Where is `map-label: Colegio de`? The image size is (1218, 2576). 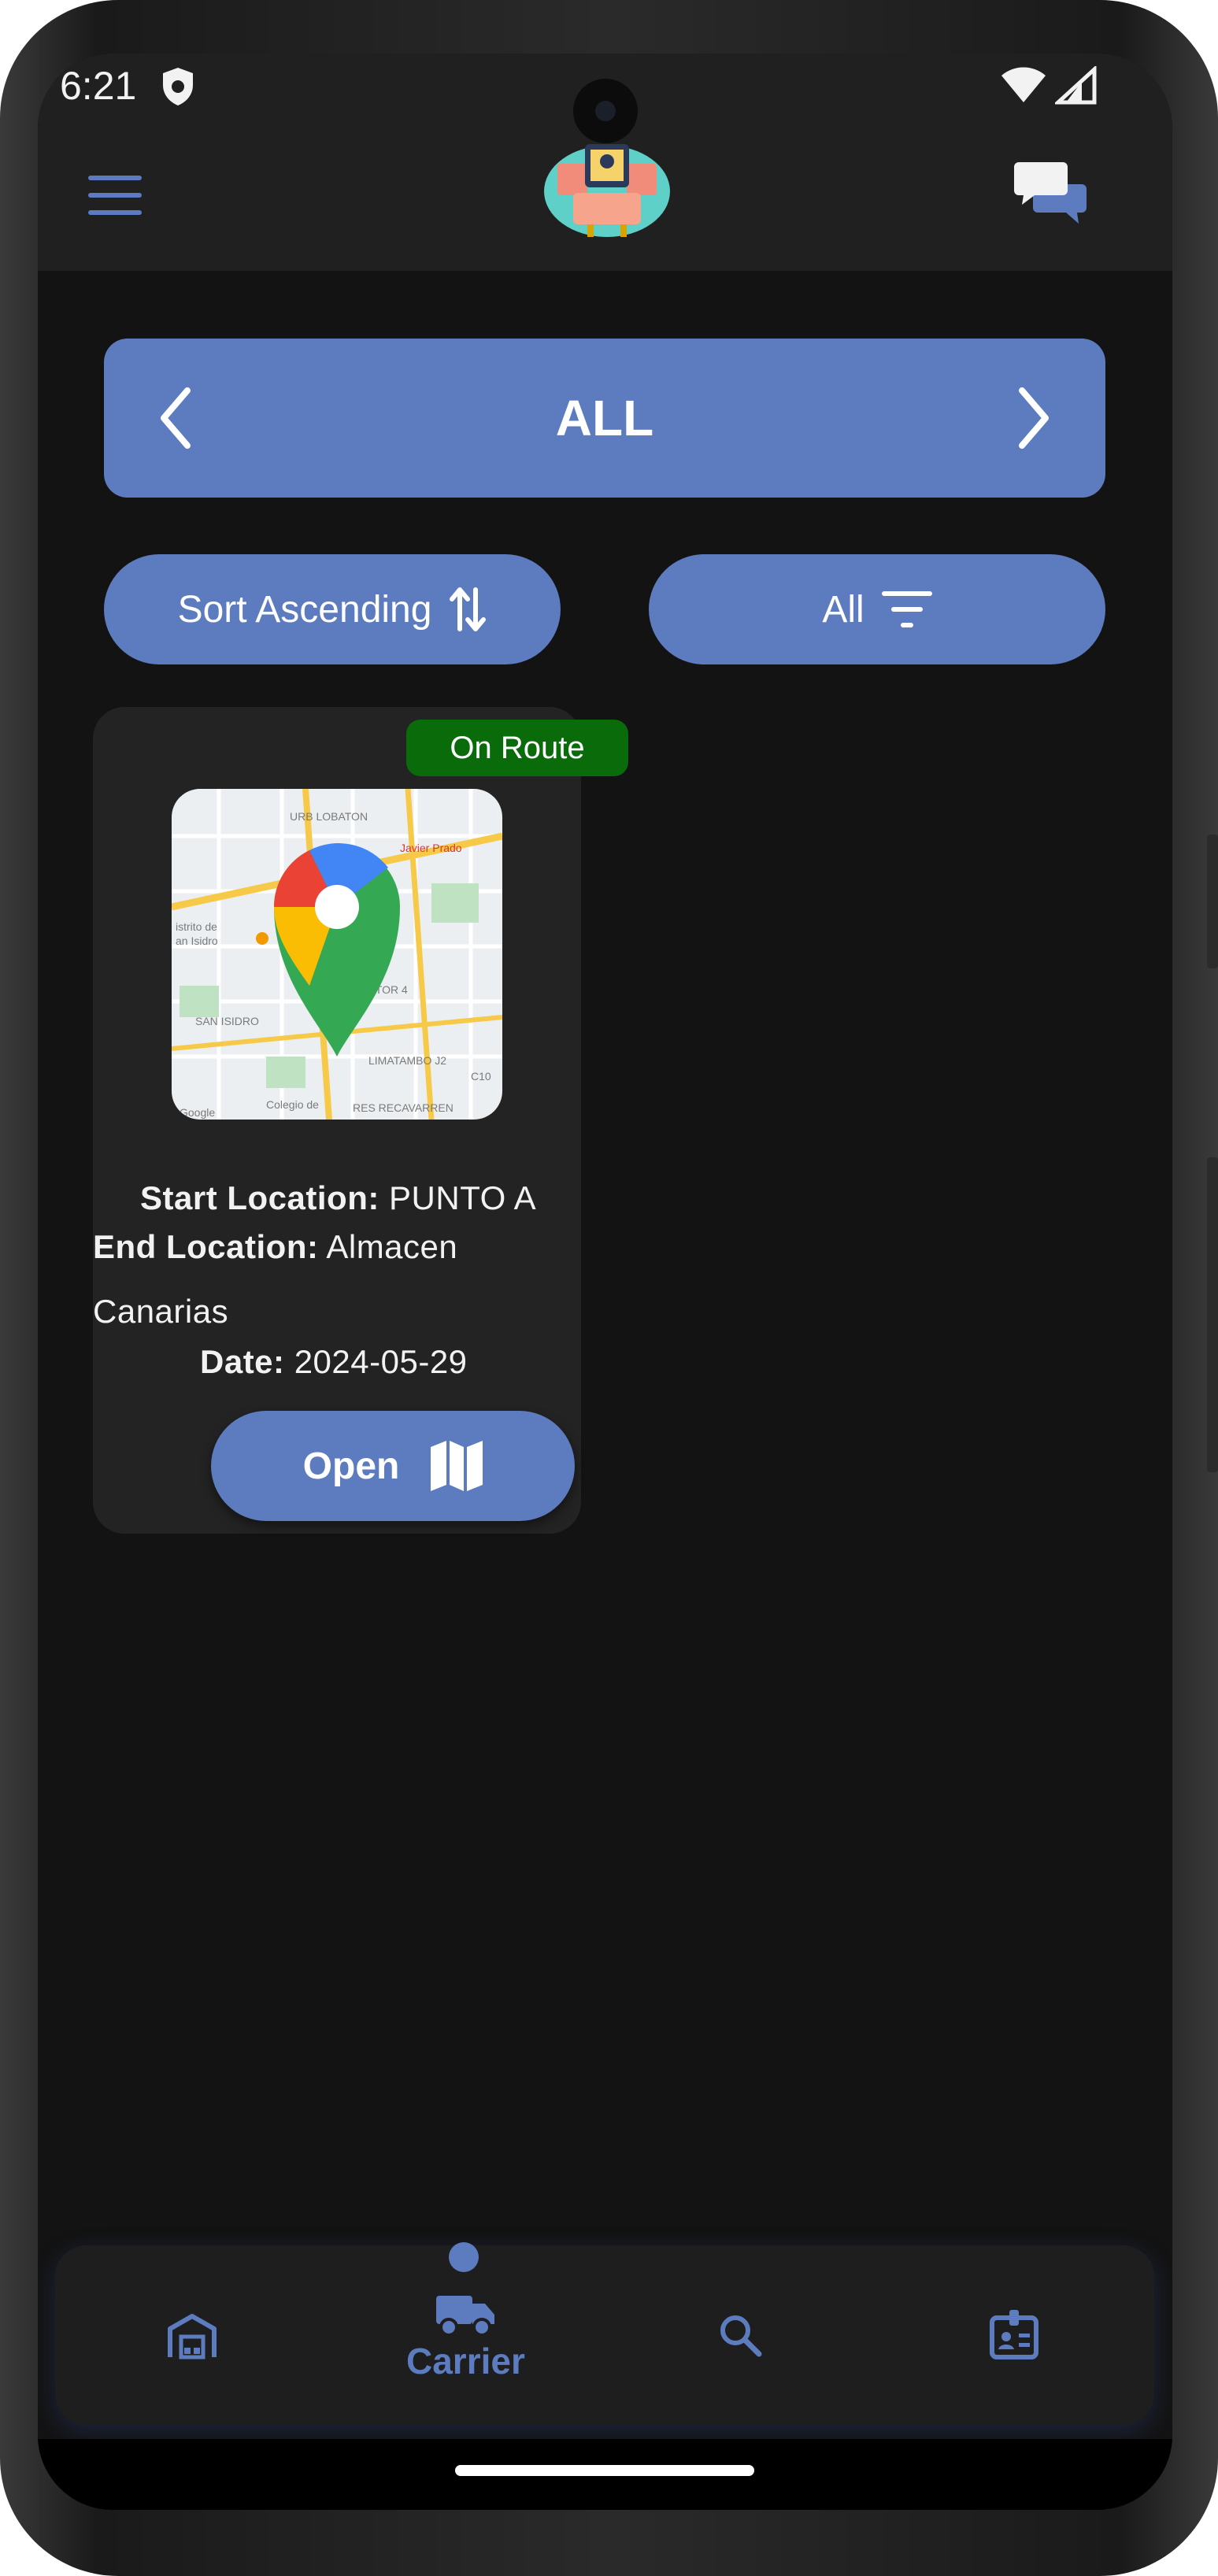
map-label: Colegio de is located at coordinates (292, 1104).